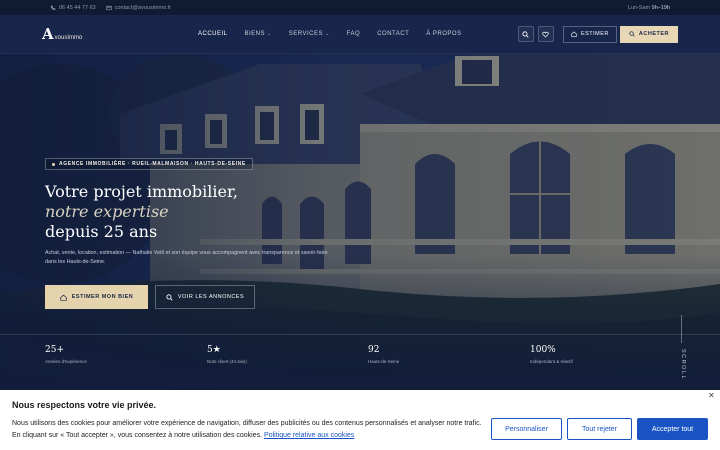  What do you see at coordinates (384, 361) in the screenshot?
I see `stat-label: Hauts-de-Seine` at bounding box center [384, 361].